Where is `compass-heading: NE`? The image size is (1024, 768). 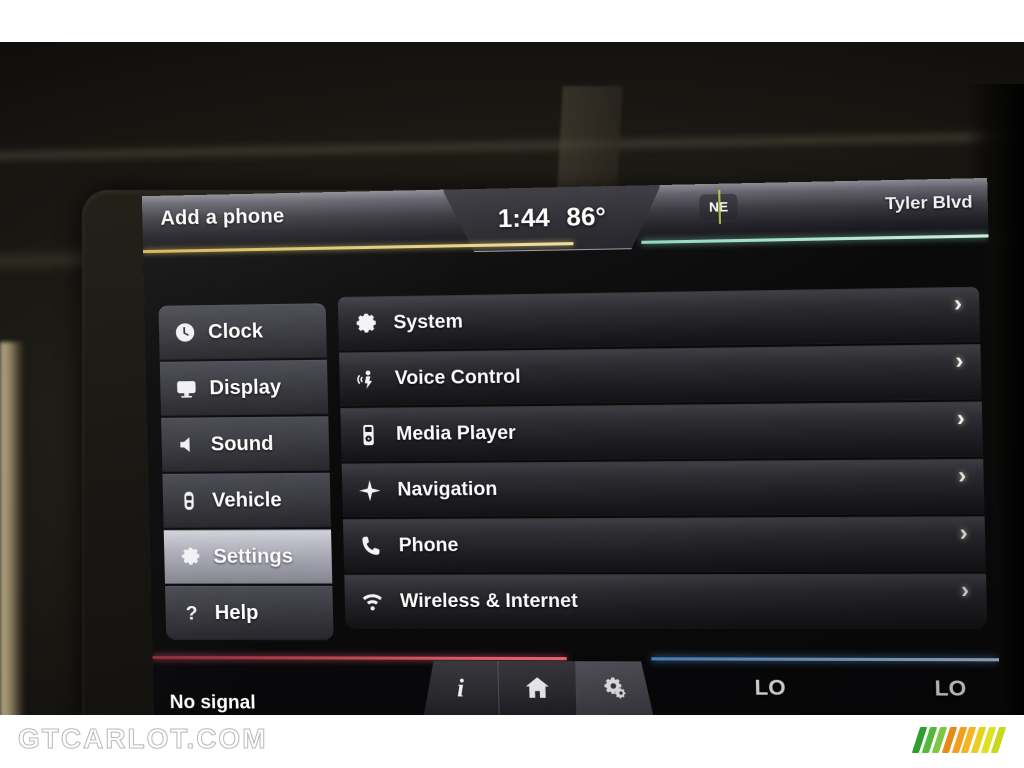
compass-heading: NE is located at coordinates (718, 207).